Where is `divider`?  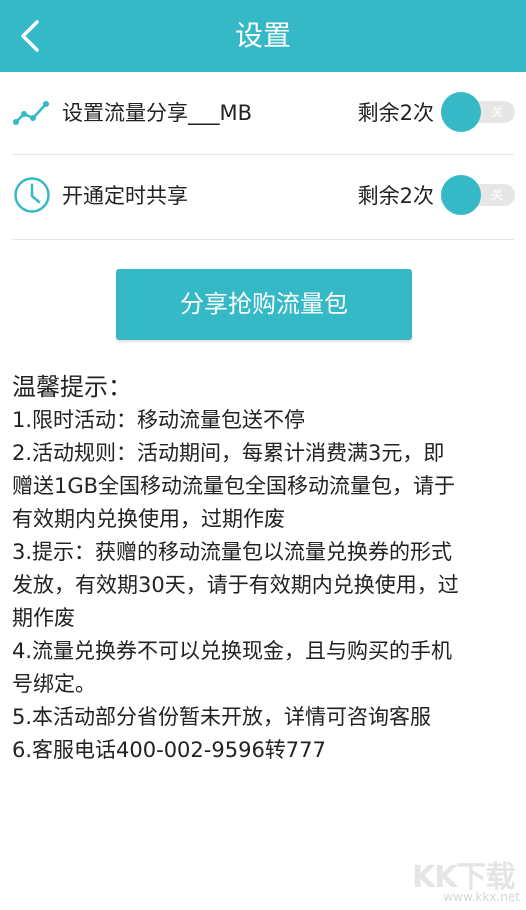
divider is located at coordinates (263, 239).